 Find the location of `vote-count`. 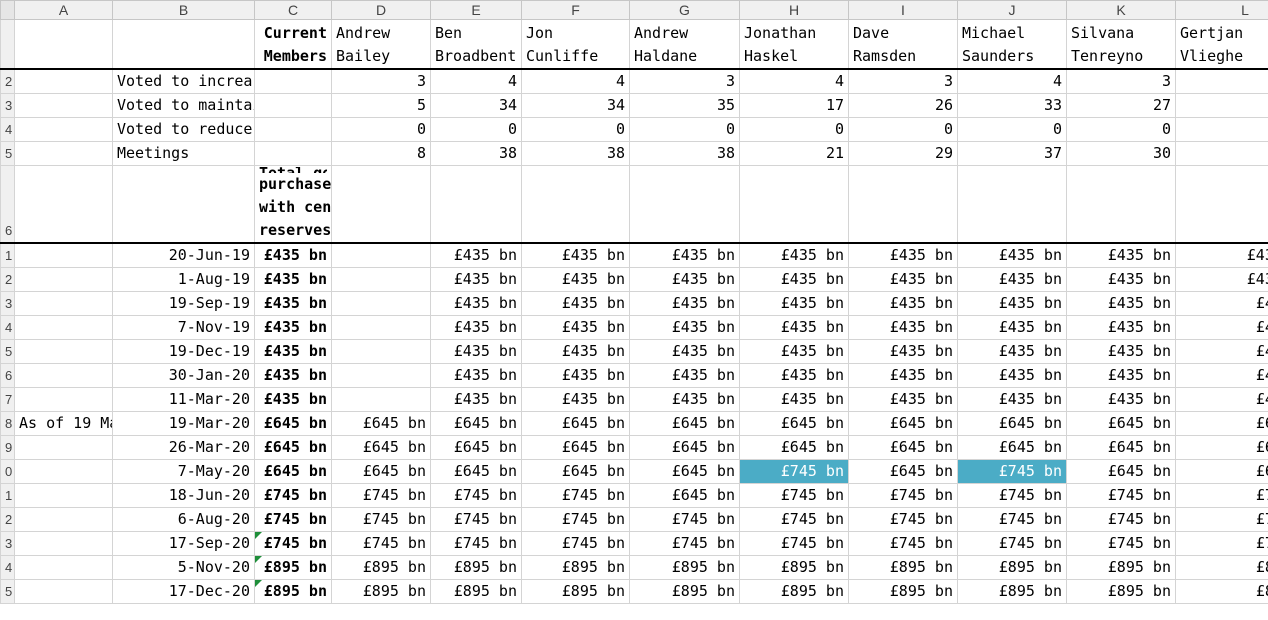

vote-count is located at coordinates (1221, 129).